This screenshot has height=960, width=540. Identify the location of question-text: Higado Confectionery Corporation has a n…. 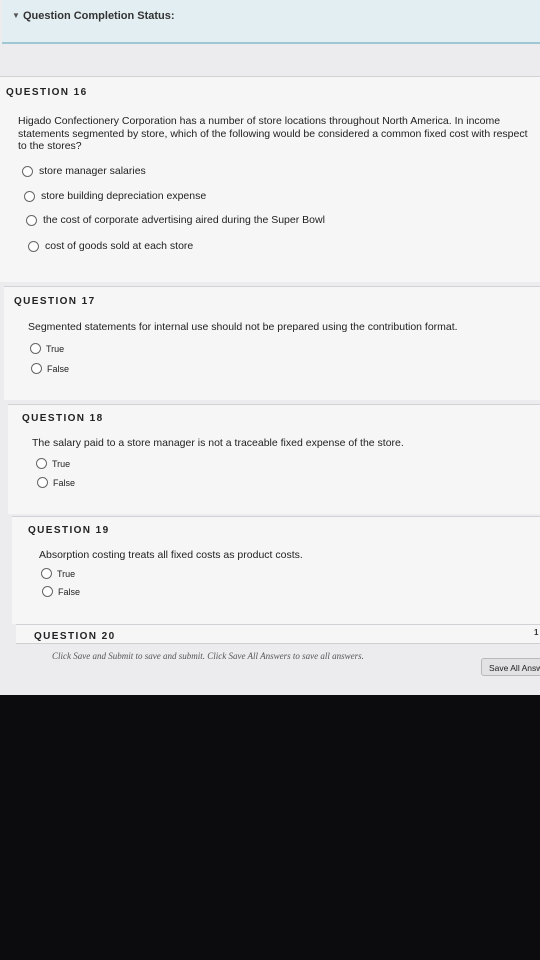
(273, 133).